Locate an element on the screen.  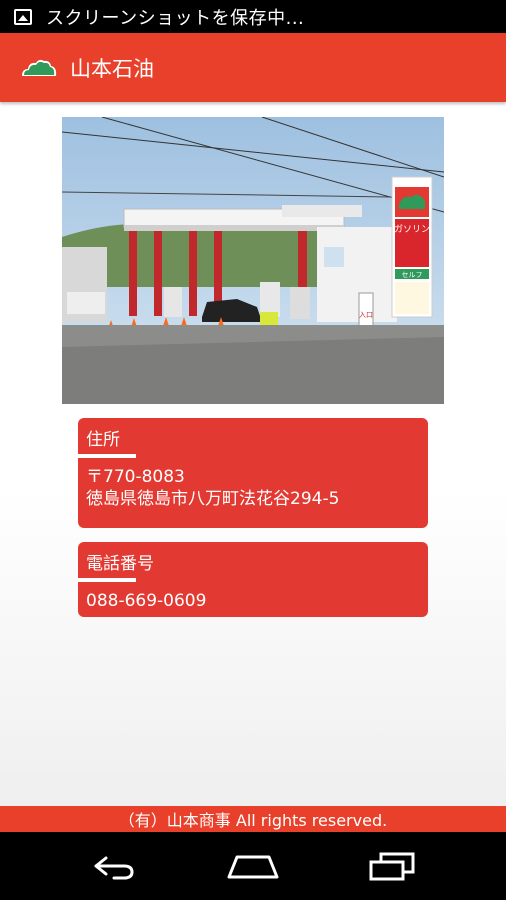
mountain-logo-icon is located at coordinates (39, 67).